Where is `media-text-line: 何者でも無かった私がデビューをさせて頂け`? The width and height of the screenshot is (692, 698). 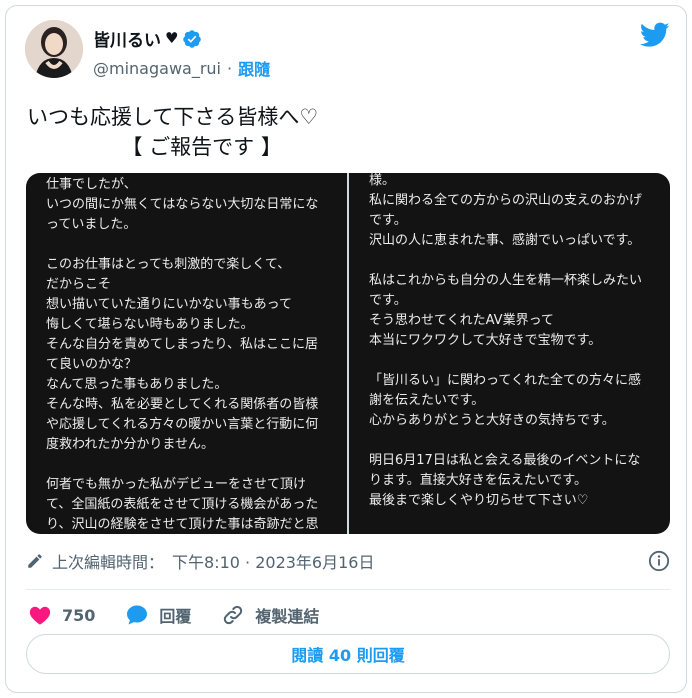
media-text-line: 何者でも無かった私がデビューをさせて頂け is located at coordinates (176, 484).